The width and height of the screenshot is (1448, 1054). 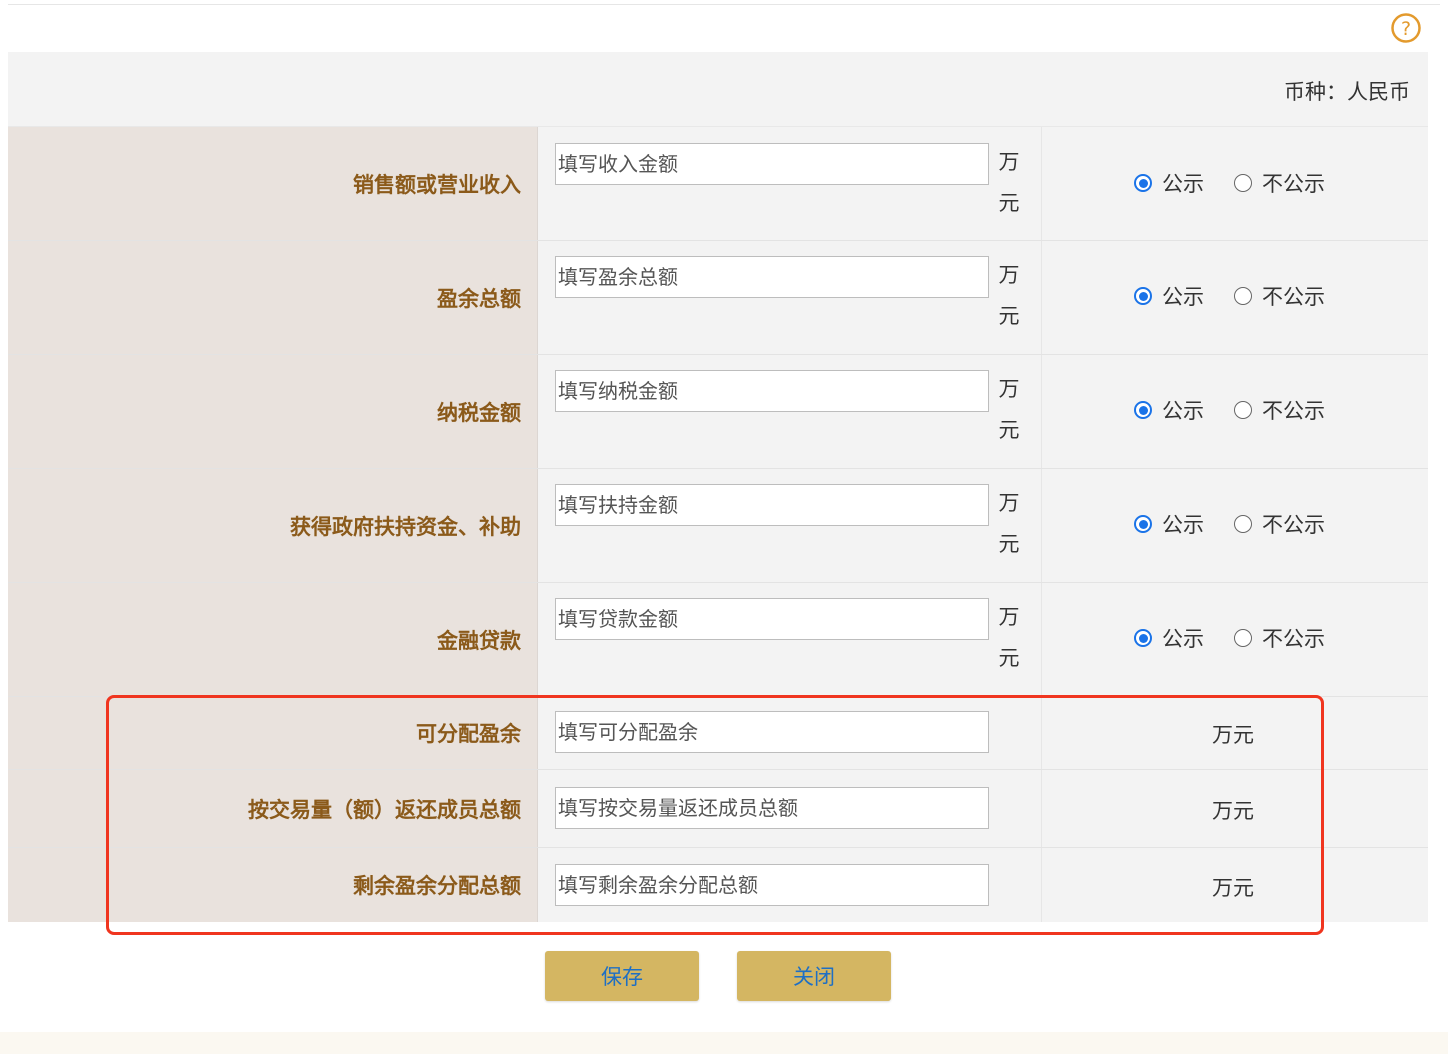 I want to click on row-label: 可分配盈余, so click(x=468, y=734).